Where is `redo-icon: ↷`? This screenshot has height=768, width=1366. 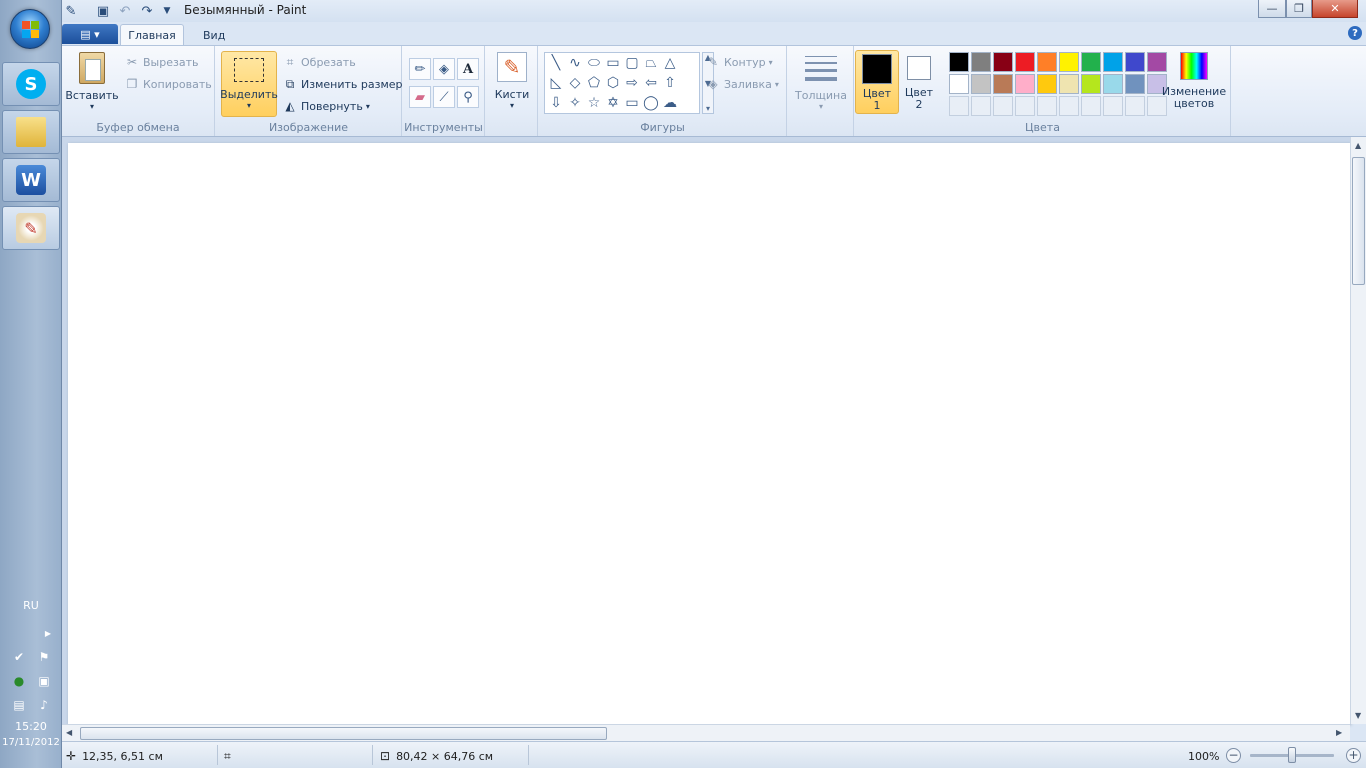 redo-icon: ↷ is located at coordinates (147, 11).